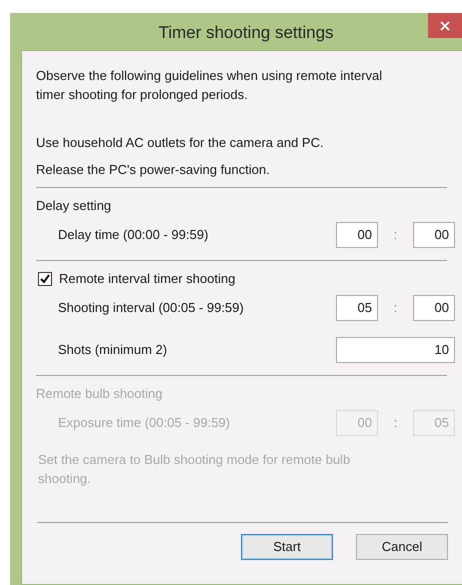 This screenshot has width=462, height=585. What do you see at coordinates (153, 170) in the screenshot?
I see `guideline-text: Release the PC's power-saving function.` at bounding box center [153, 170].